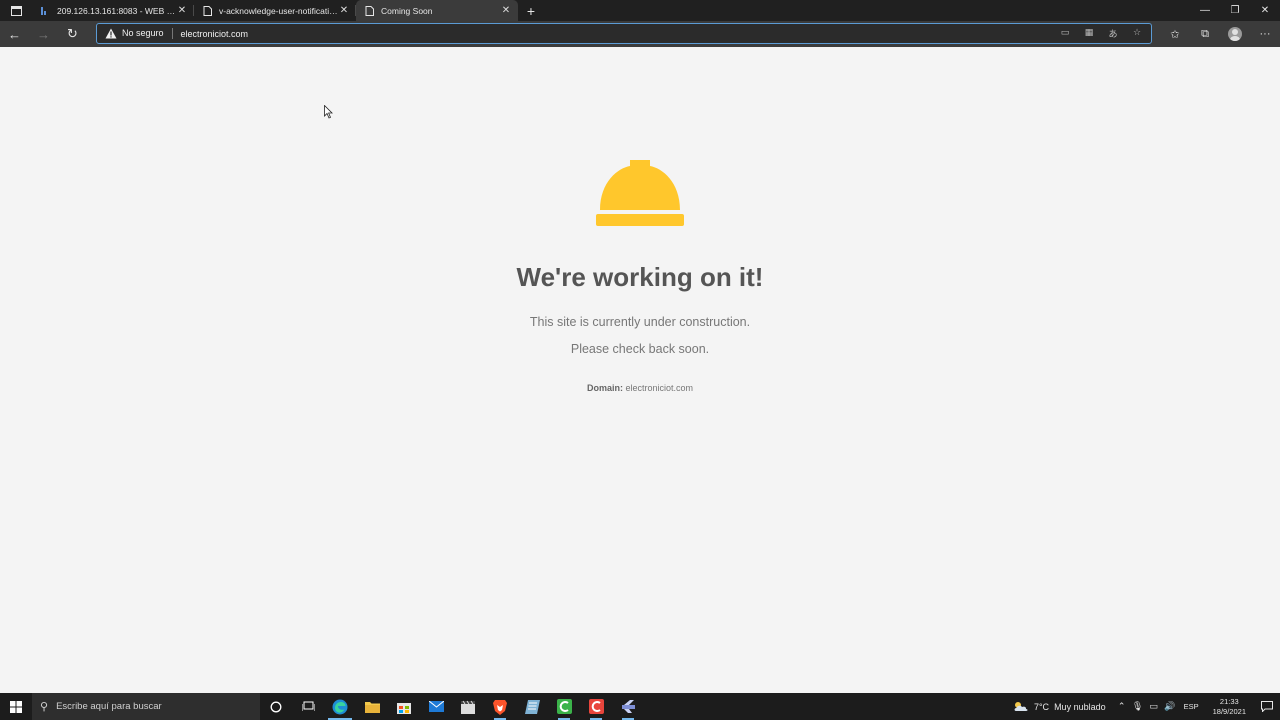  Describe the element at coordinates (1229, 701) in the screenshot. I see `clock-time: 21:33` at that location.